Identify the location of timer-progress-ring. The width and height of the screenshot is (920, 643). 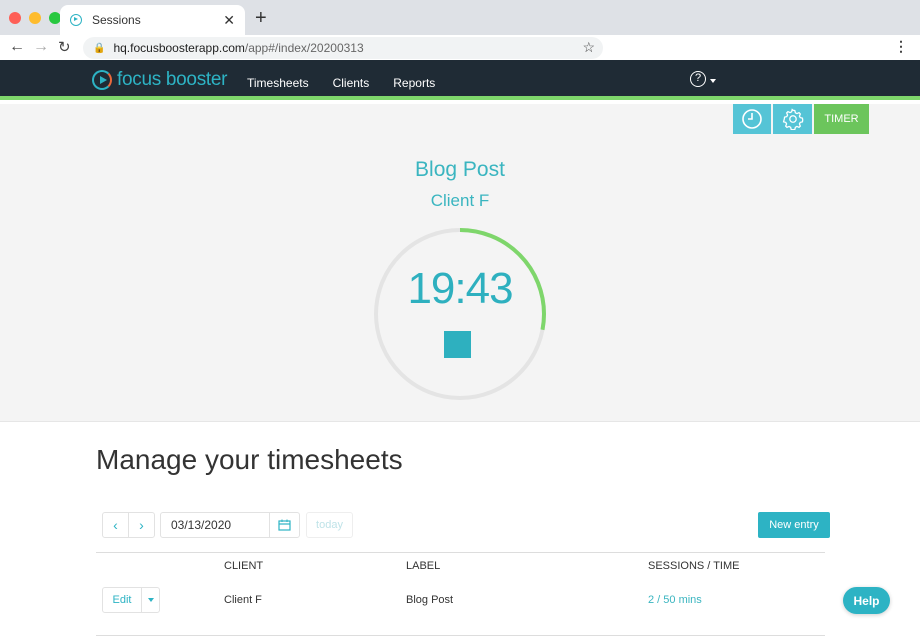
(460, 314).